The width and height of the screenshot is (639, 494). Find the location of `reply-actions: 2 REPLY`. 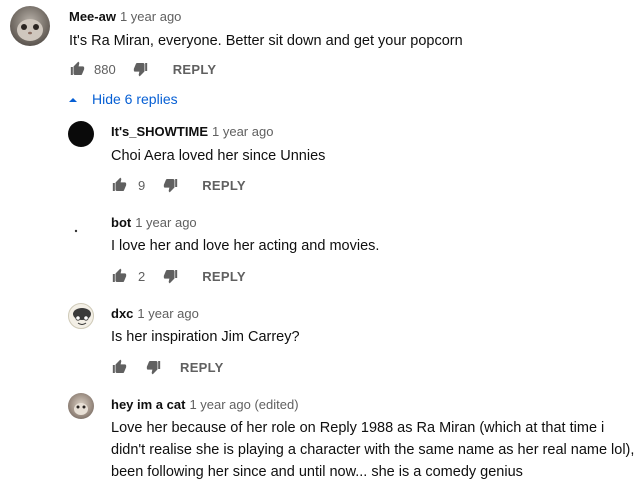

reply-actions: 2 REPLY is located at coordinates (178, 276).